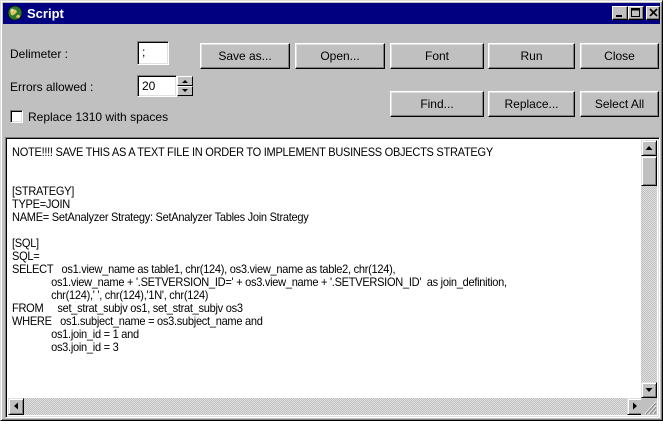 This screenshot has height=421, width=663. Describe the element at coordinates (15, 13) in the screenshot. I see `app-globe-icon` at that location.